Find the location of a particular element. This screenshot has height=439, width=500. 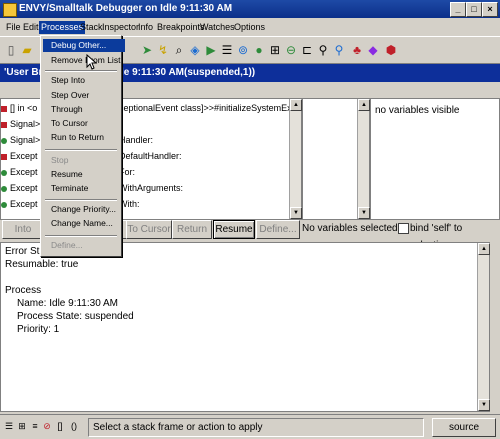

menu-terminate: Terminate is located at coordinates (84, 188).